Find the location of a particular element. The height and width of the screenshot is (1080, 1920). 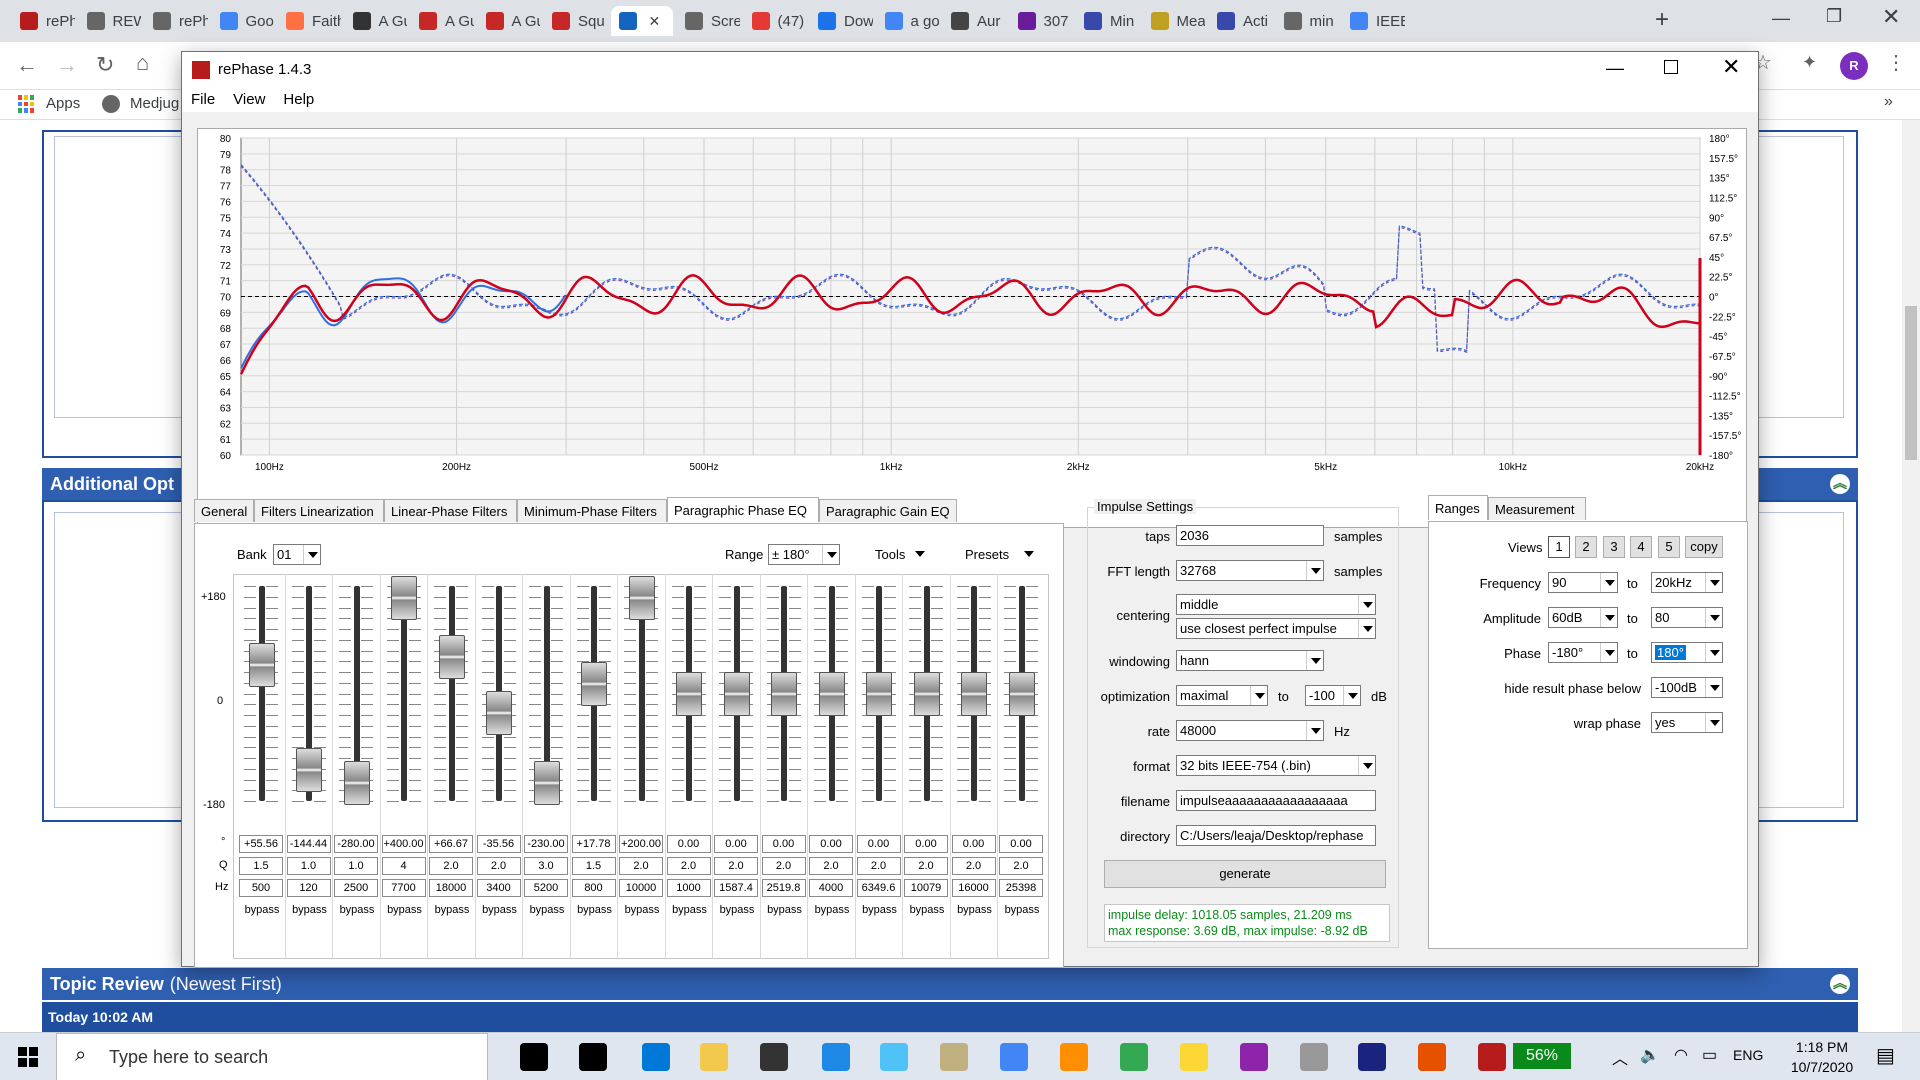

band-q-input: 4 is located at coordinates (403, 866).